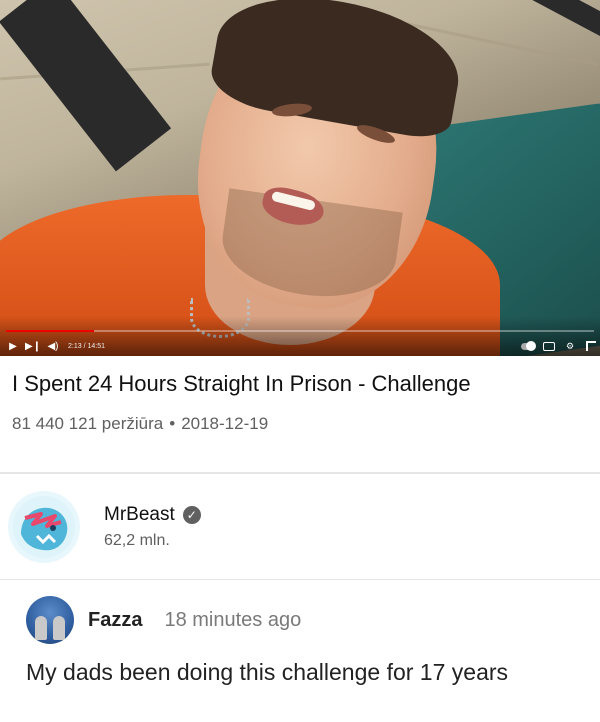  What do you see at coordinates (233, 619) in the screenshot?
I see `comment-timestamp: 18 minutes ago` at bounding box center [233, 619].